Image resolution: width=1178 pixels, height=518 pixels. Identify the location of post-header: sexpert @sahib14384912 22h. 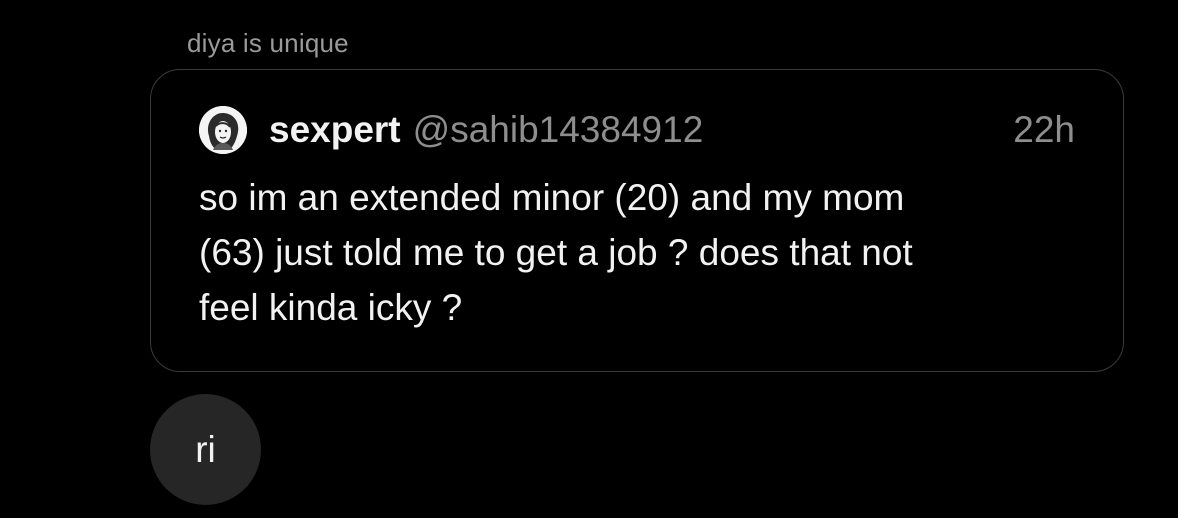
(637, 130).